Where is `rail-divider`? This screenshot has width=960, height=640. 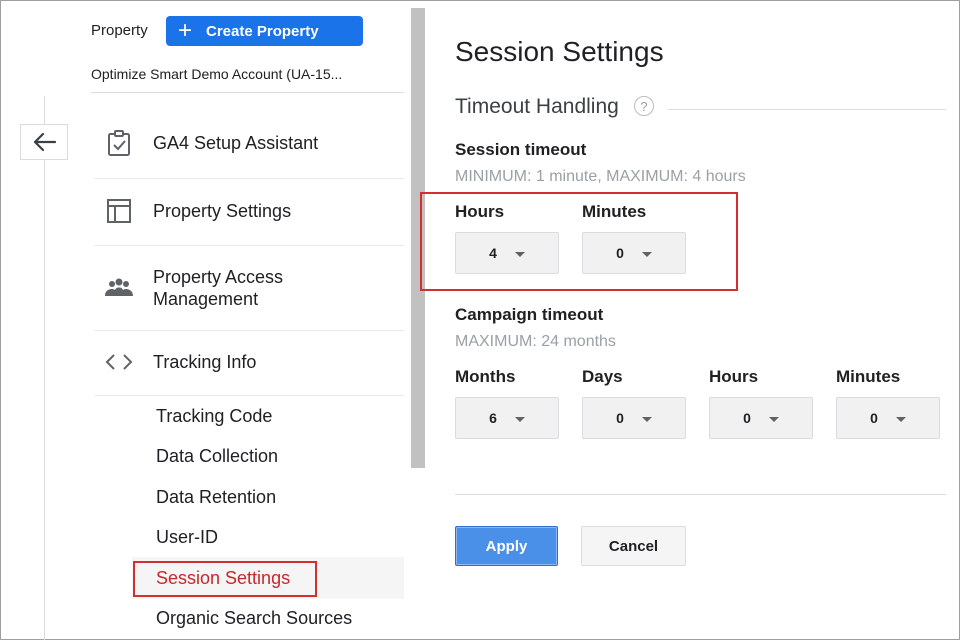 rail-divider is located at coordinates (44, 368).